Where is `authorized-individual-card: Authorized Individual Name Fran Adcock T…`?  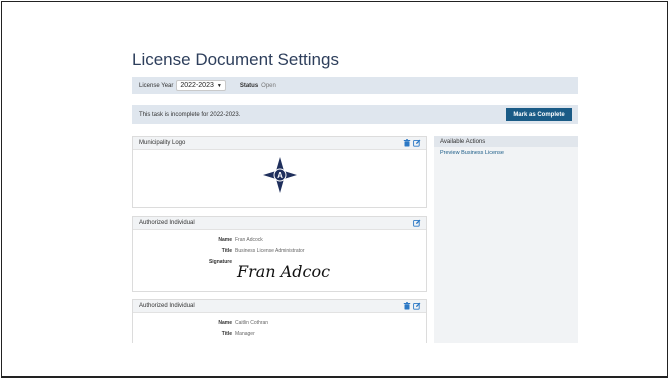
authorized-individual-card: Authorized Individual Name Fran Adcock T… is located at coordinates (279, 254).